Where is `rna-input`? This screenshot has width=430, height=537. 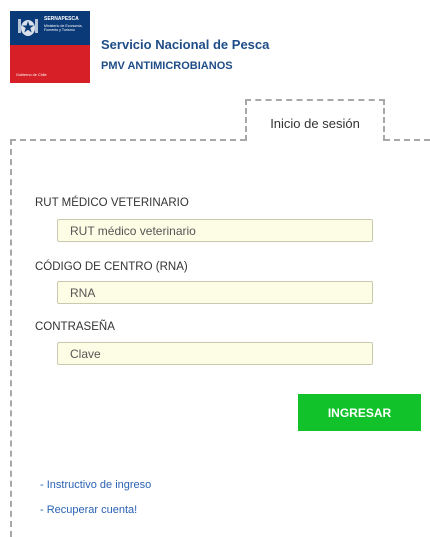
rna-input is located at coordinates (215, 292).